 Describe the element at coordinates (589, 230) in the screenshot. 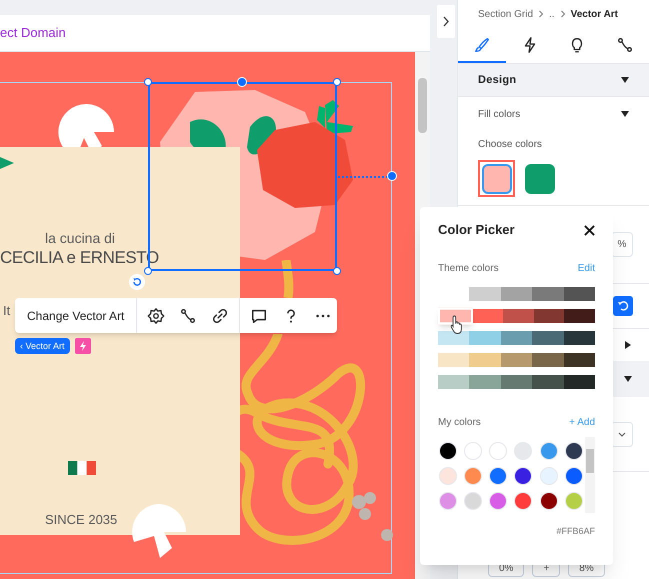

I see `close-icon` at that location.